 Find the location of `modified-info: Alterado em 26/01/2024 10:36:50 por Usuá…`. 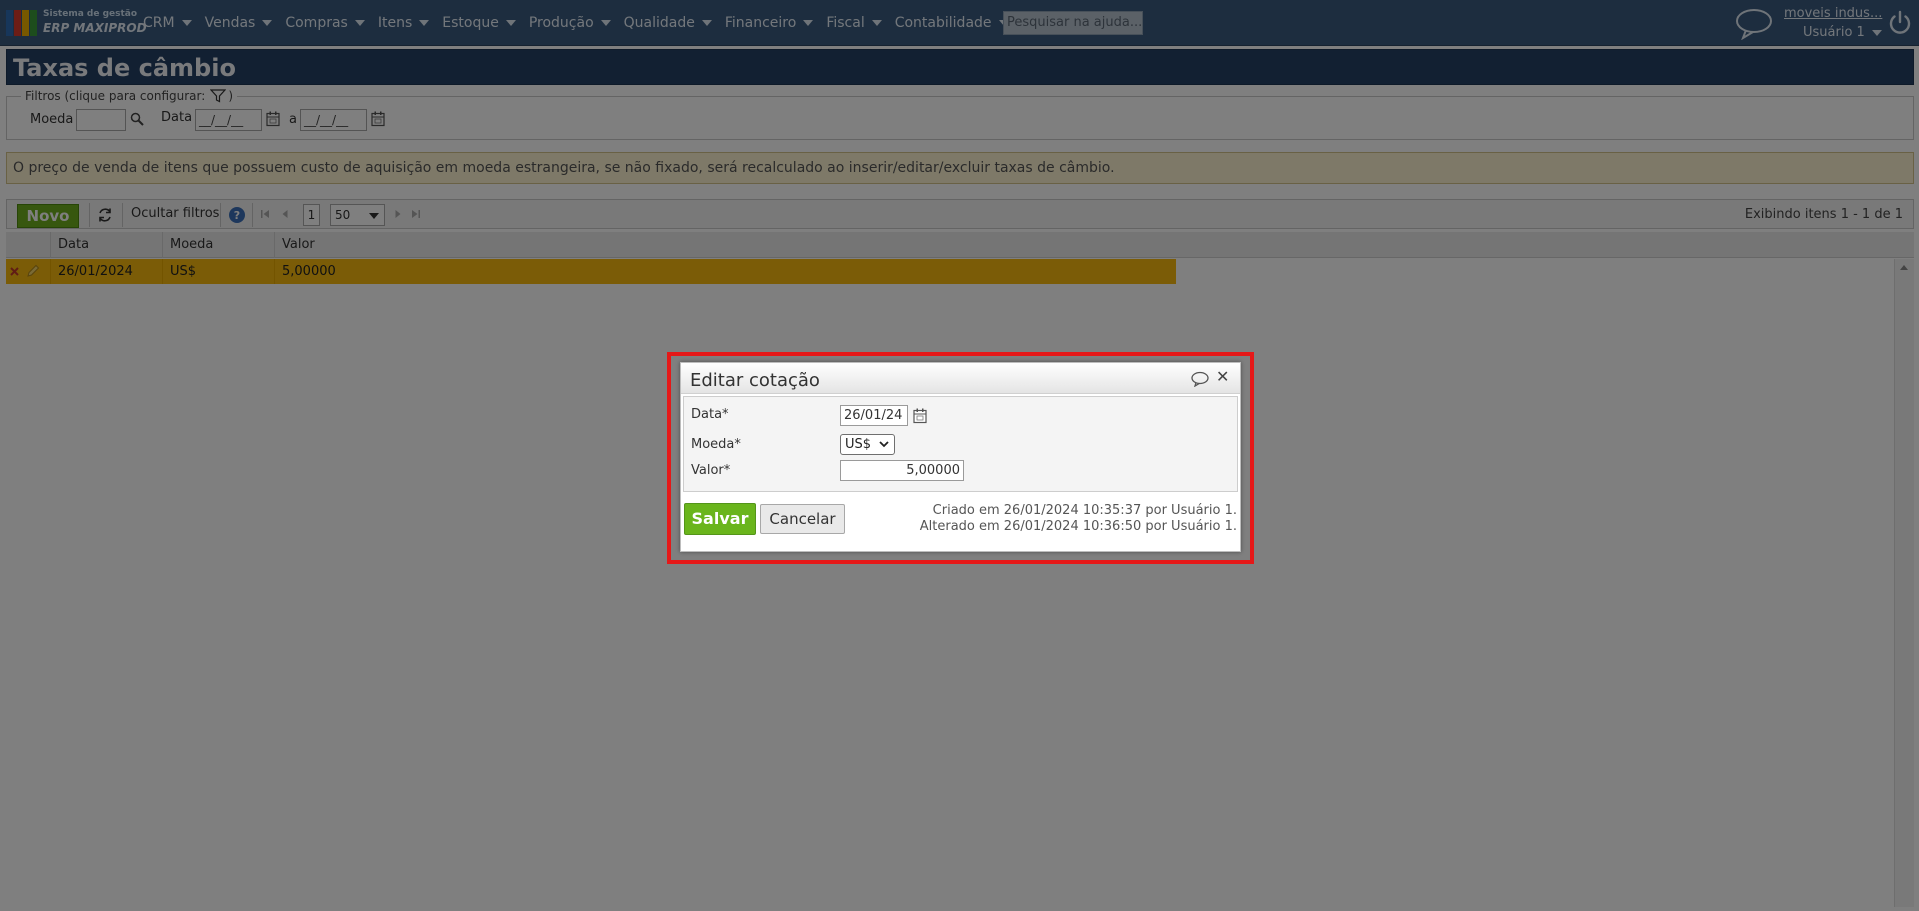

modified-info: Alterado em 26/01/2024 10:36:50 por Usuá… is located at coordinates (1078, 526).